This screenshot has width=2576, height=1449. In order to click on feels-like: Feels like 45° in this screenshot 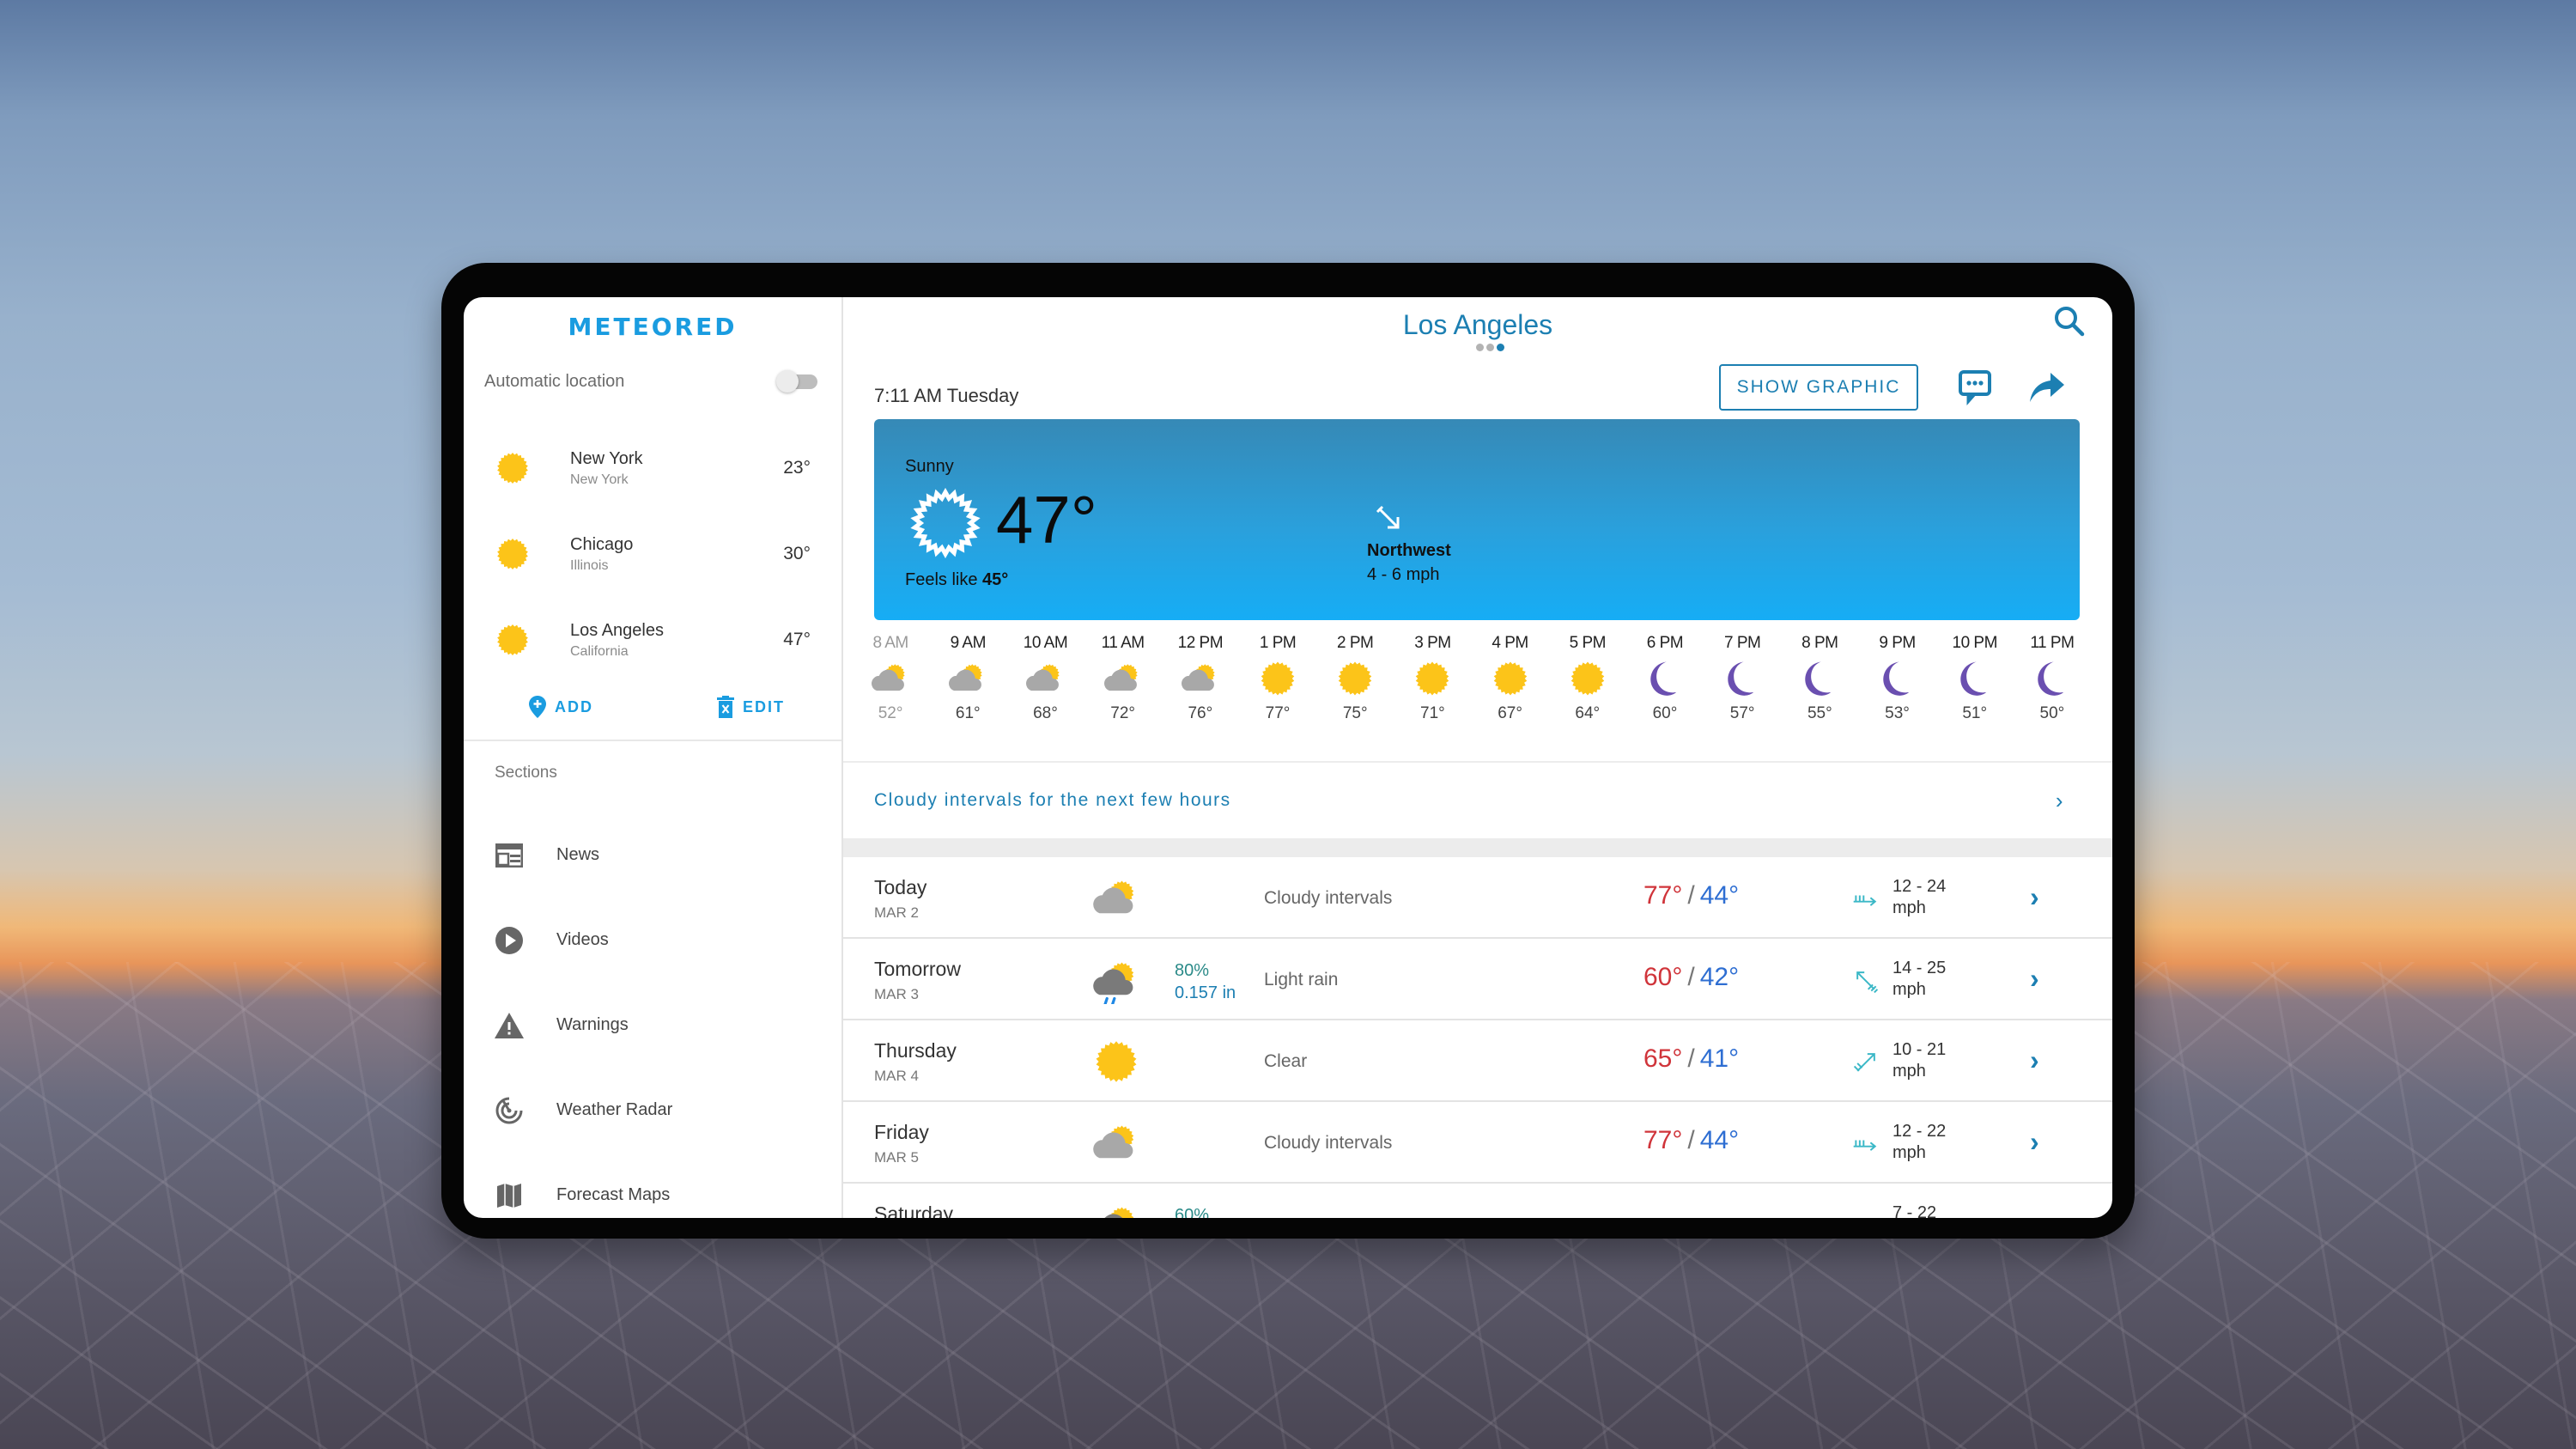, I will do `click(957, 580)`.